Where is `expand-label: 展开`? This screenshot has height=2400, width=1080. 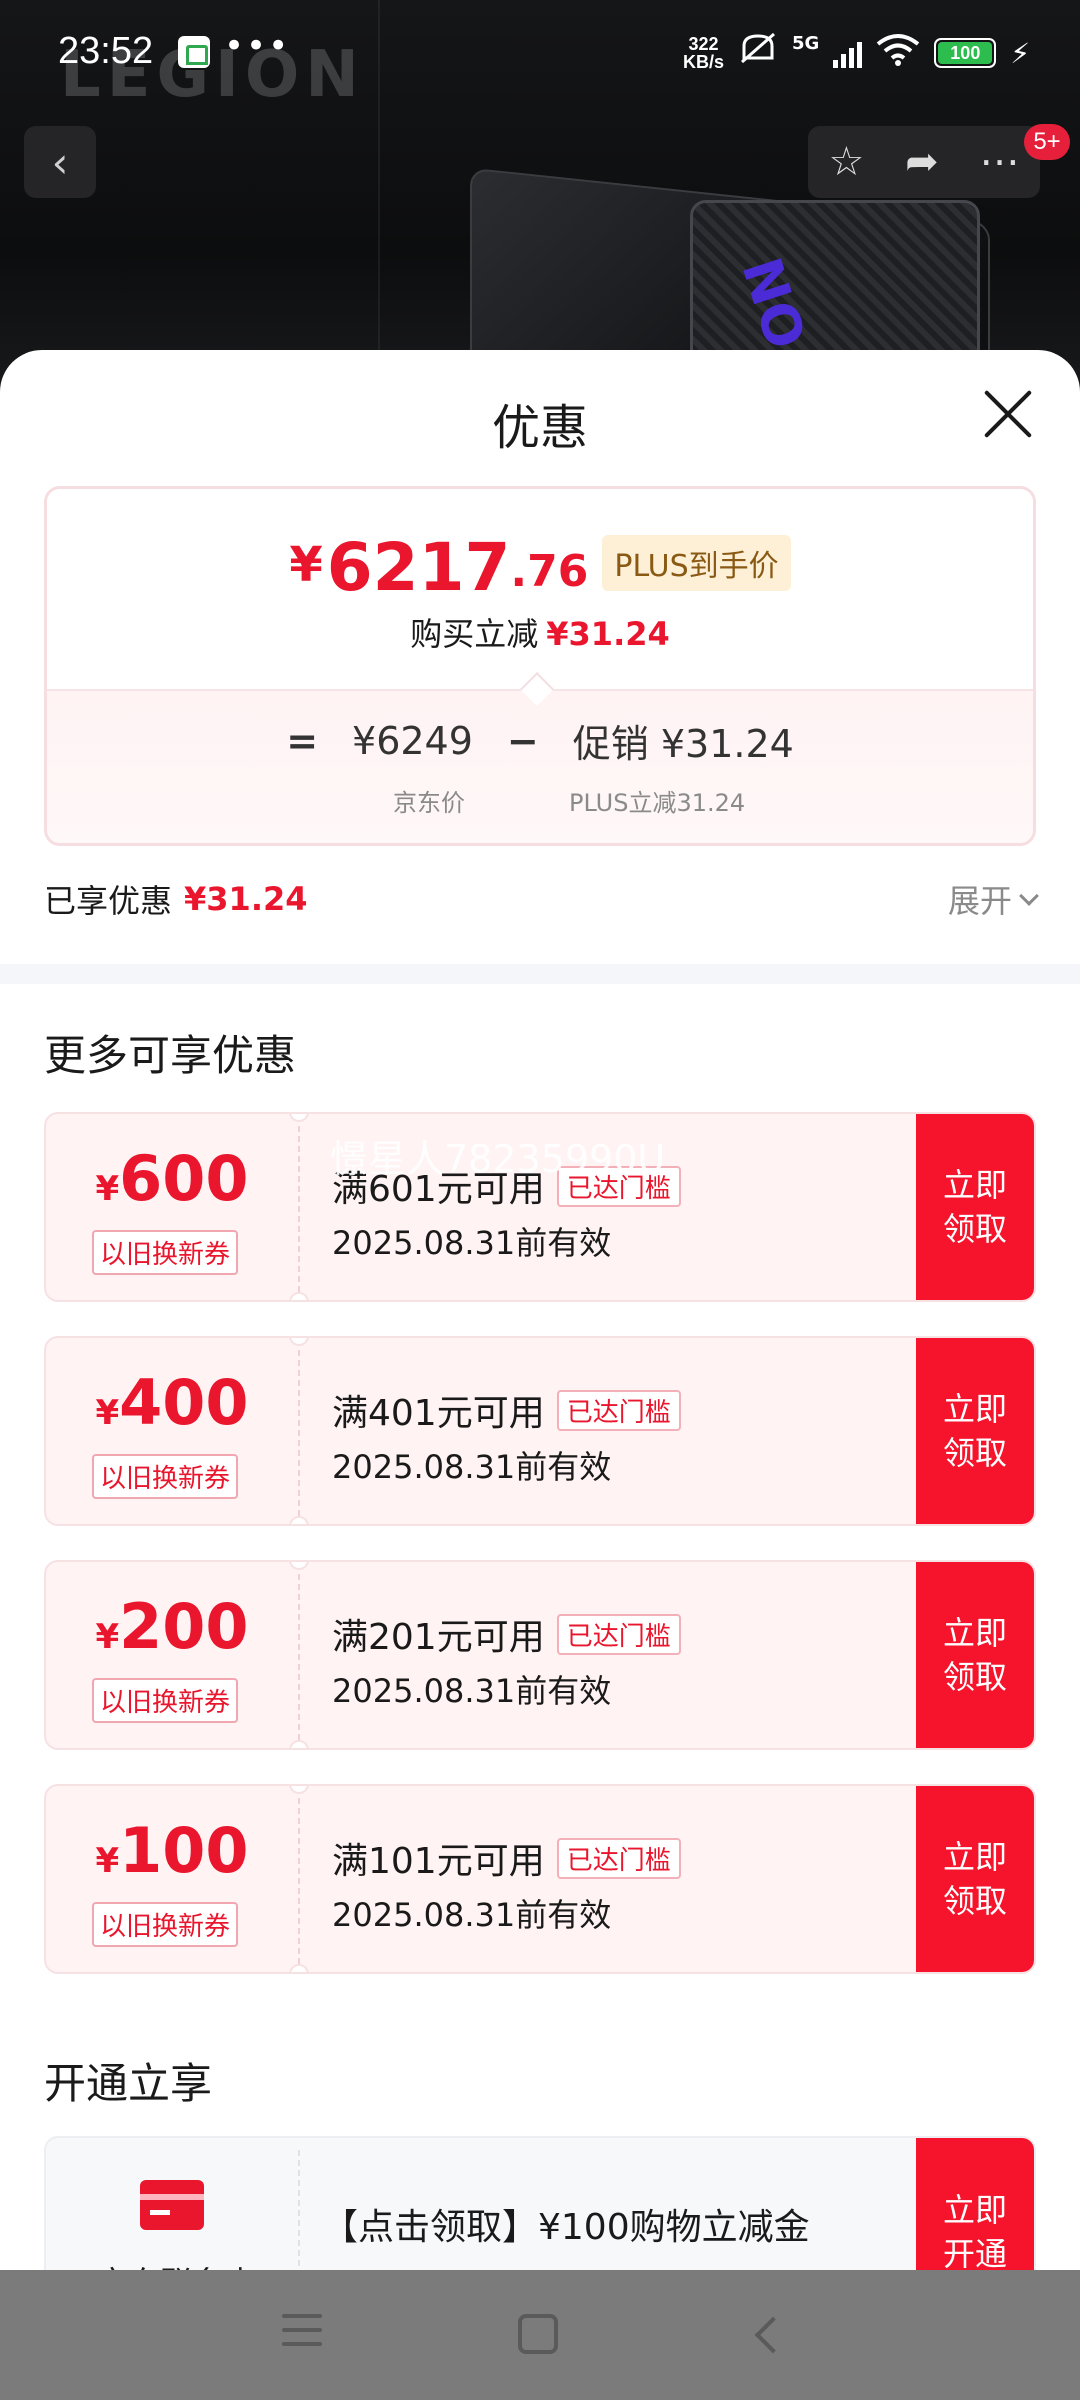
expand-label: 展开 is located at coordinates (979, 901).